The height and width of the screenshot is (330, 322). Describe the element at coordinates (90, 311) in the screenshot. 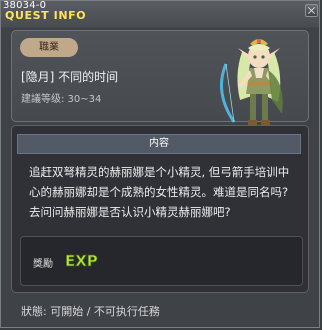

I see `quest-status: 狀態: 可開始 / 不可执行任務` at that location.